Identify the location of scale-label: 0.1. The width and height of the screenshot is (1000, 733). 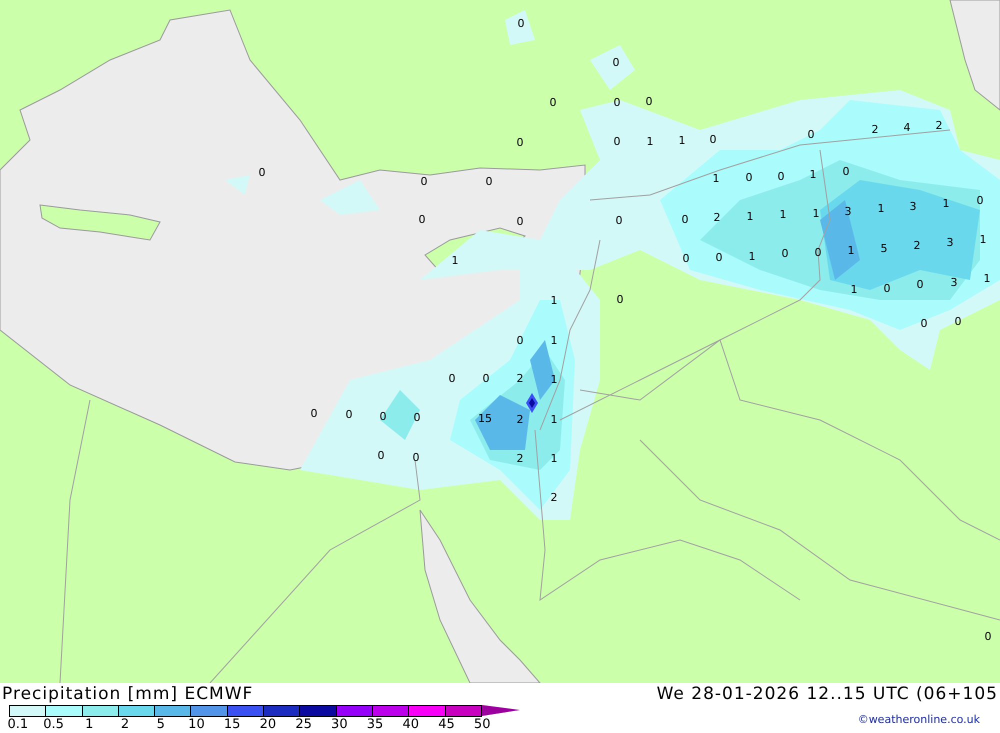
(18, 724).